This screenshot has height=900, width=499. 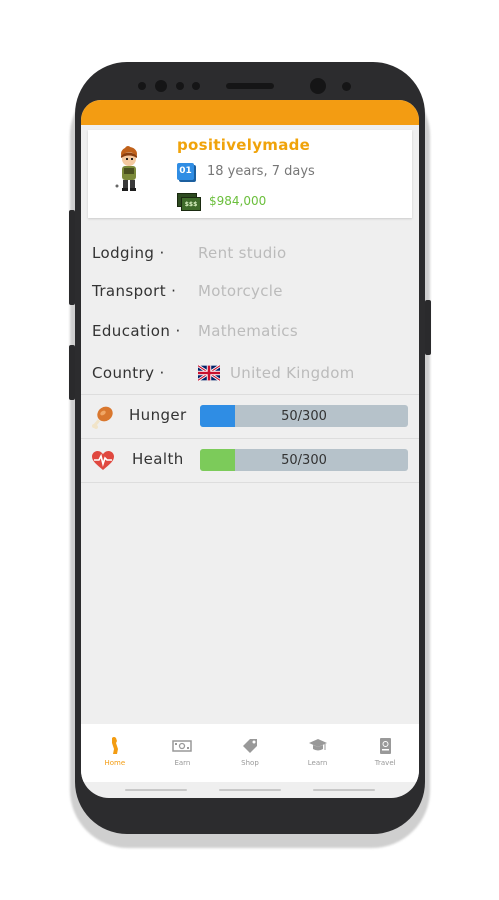 I want to click on info-value: Mathematics, so click(x=248, y=331).